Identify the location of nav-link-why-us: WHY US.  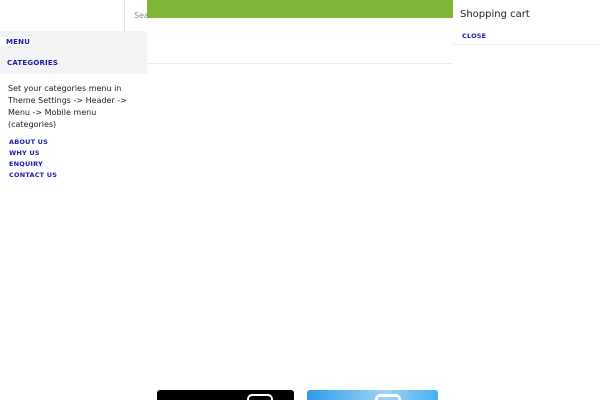
(33, 153).